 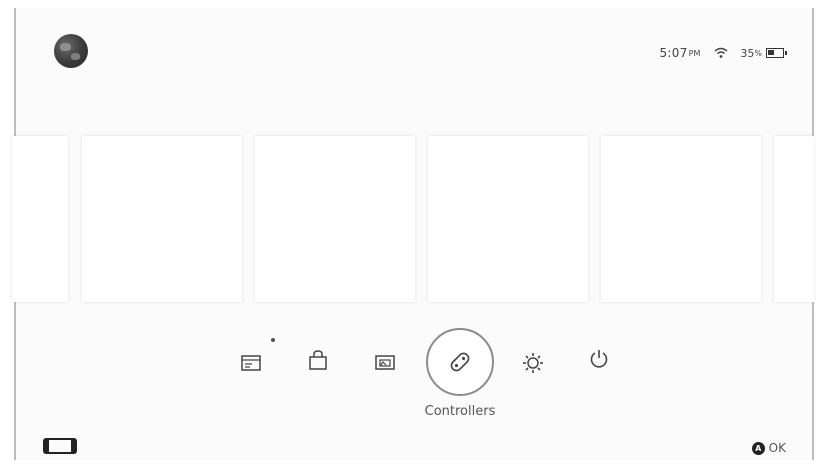 What do you see at coordinates (75, 56) in the screenshot?
I see `globe-land-shape` at bounding box center [75, 56].